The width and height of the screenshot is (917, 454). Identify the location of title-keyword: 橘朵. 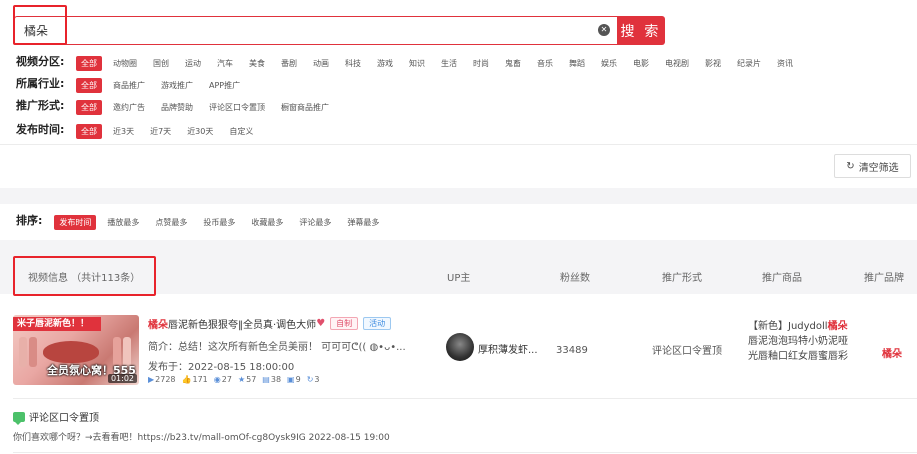
(158, 325).